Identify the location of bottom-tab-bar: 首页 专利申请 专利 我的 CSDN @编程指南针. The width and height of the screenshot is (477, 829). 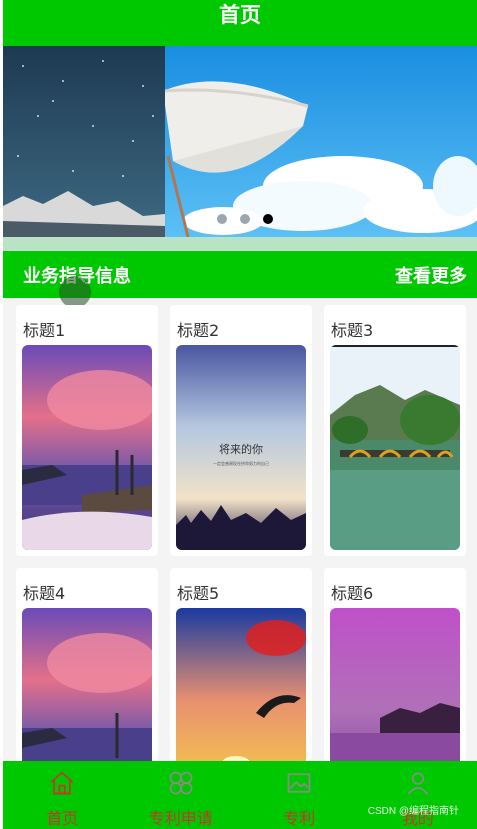
(240, 795).